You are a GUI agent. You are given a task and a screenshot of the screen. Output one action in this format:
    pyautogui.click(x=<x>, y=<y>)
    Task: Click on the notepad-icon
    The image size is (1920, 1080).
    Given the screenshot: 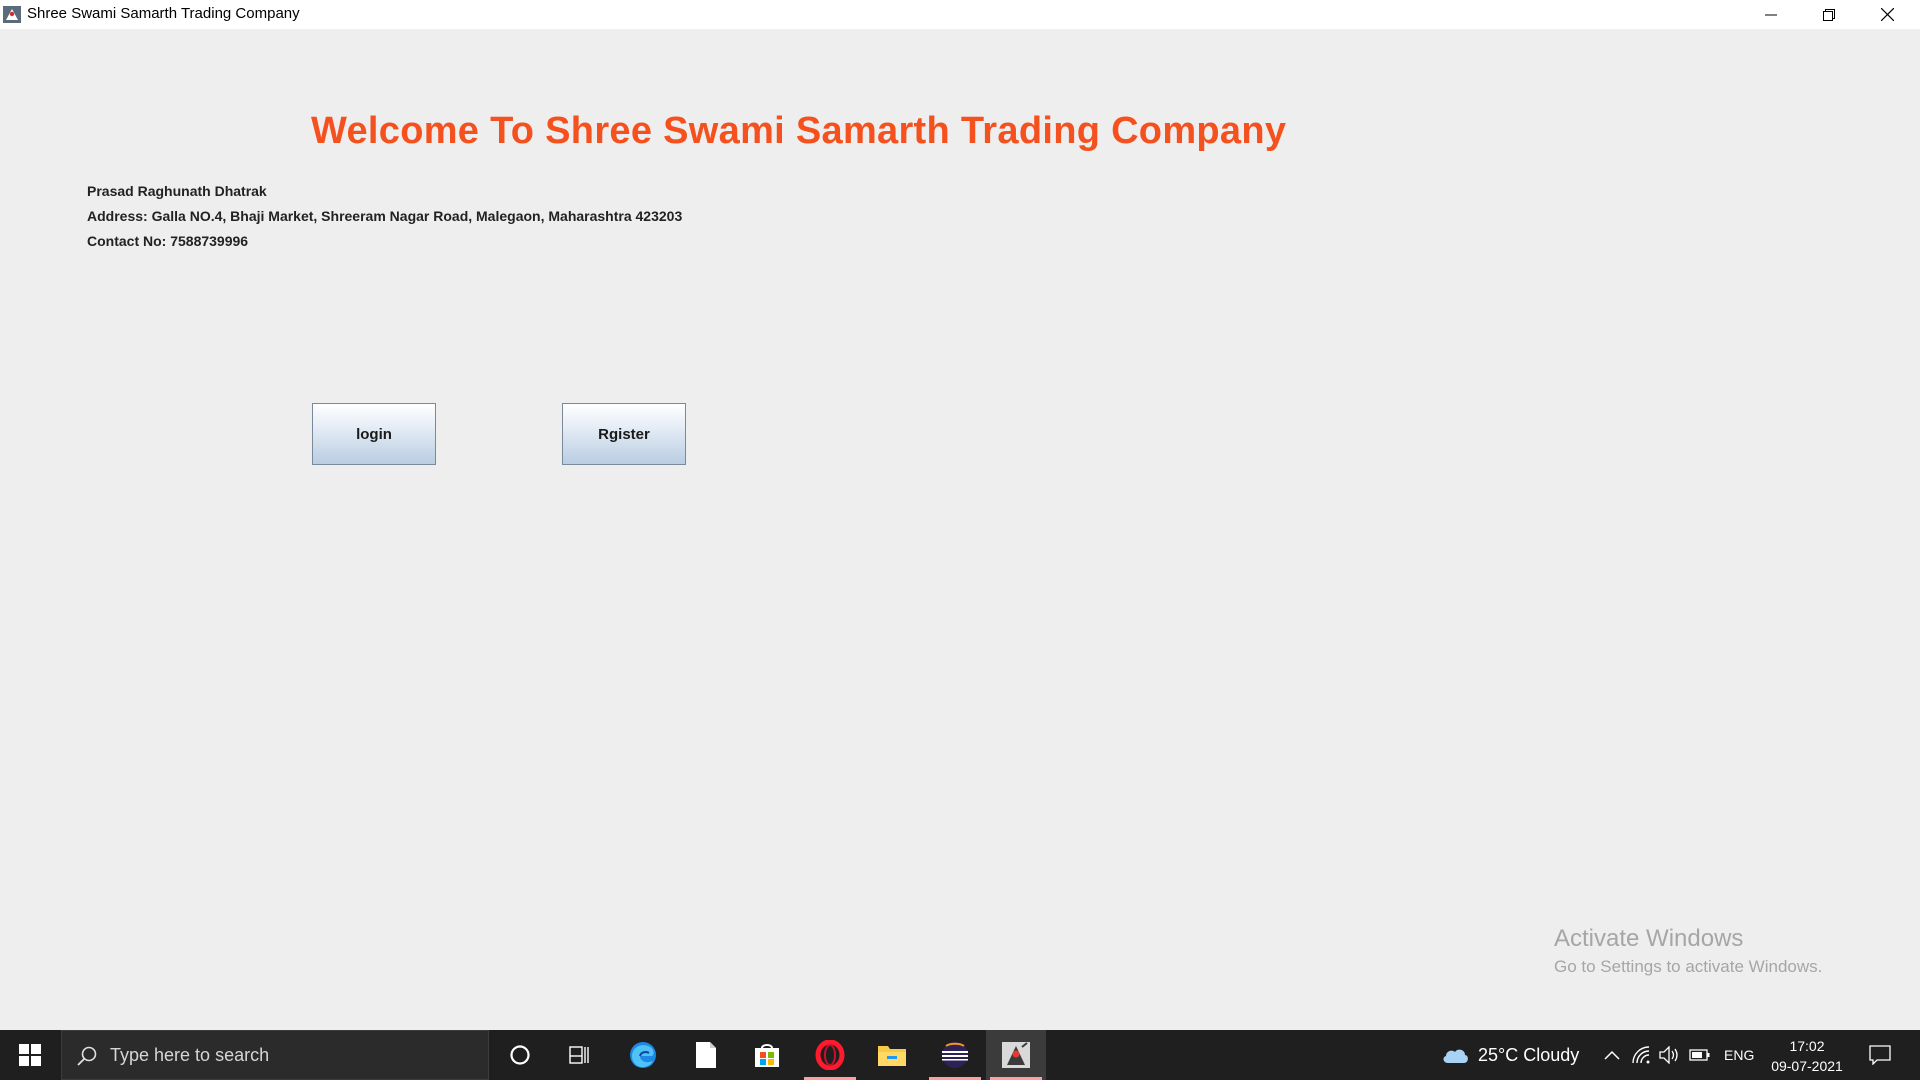 What is the action you would take?
    pyautogui.click(x=706, y=1055)
    